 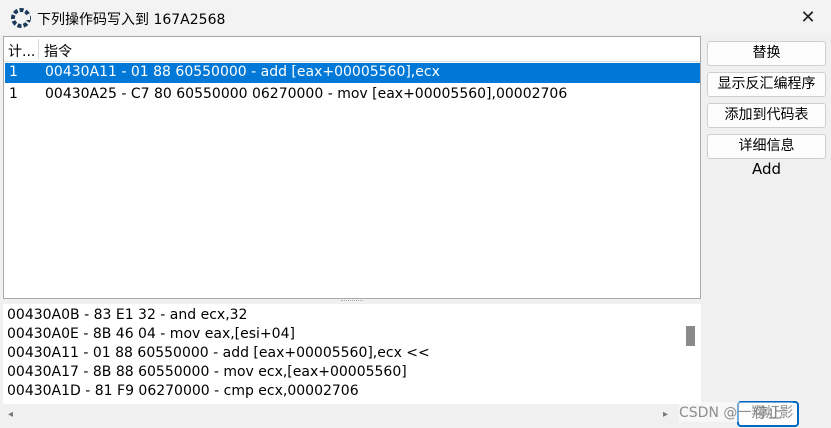 What do you see at coordinates (736, 412) in the screenshot?
I see `watermark: CSDN @一翔灯影` at bounding box center [736, 412].